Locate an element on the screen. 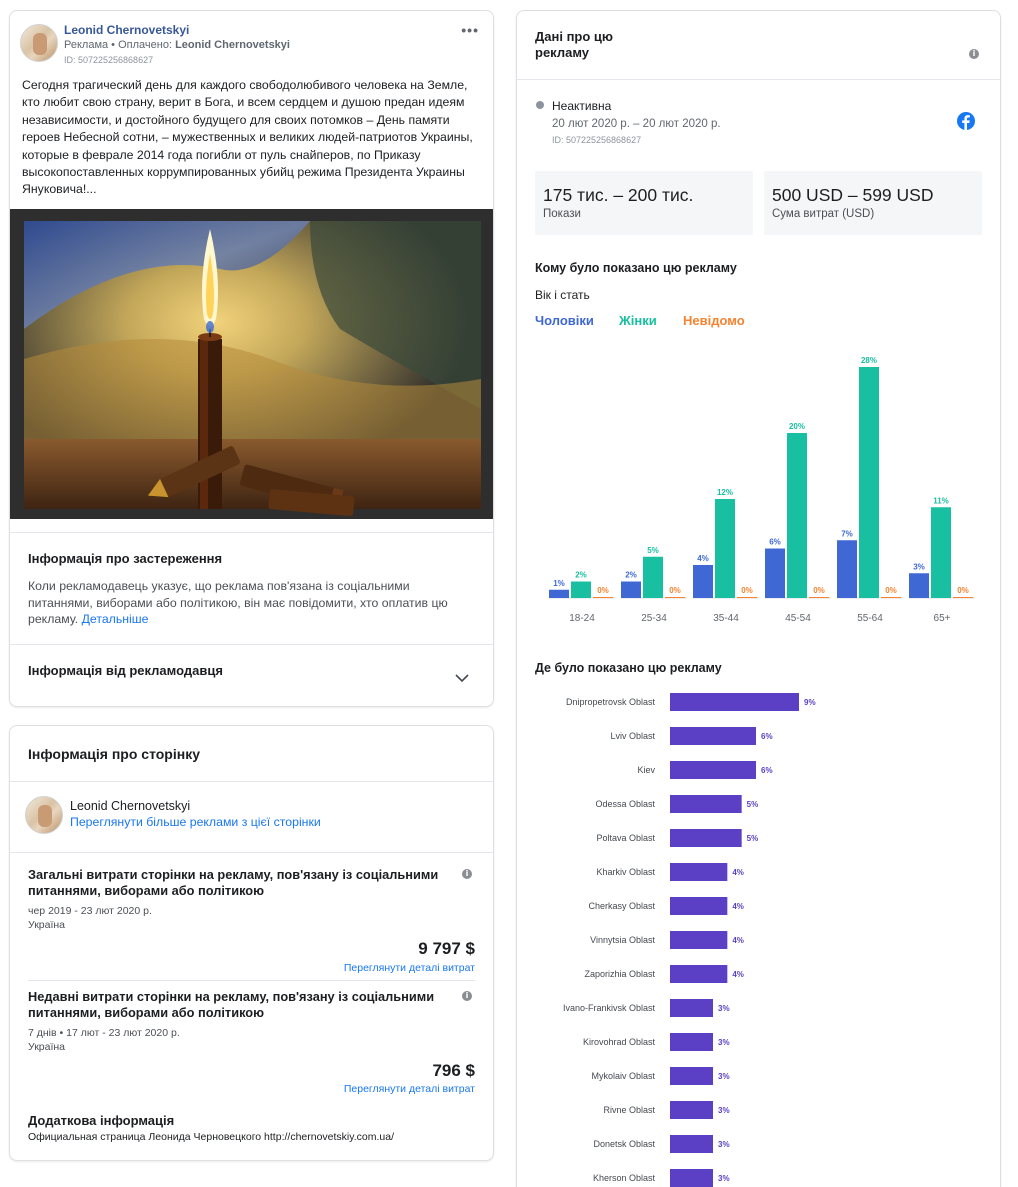  region-label: Ivano-Frankivsk Oblast is located at coordinates (609, 1008).